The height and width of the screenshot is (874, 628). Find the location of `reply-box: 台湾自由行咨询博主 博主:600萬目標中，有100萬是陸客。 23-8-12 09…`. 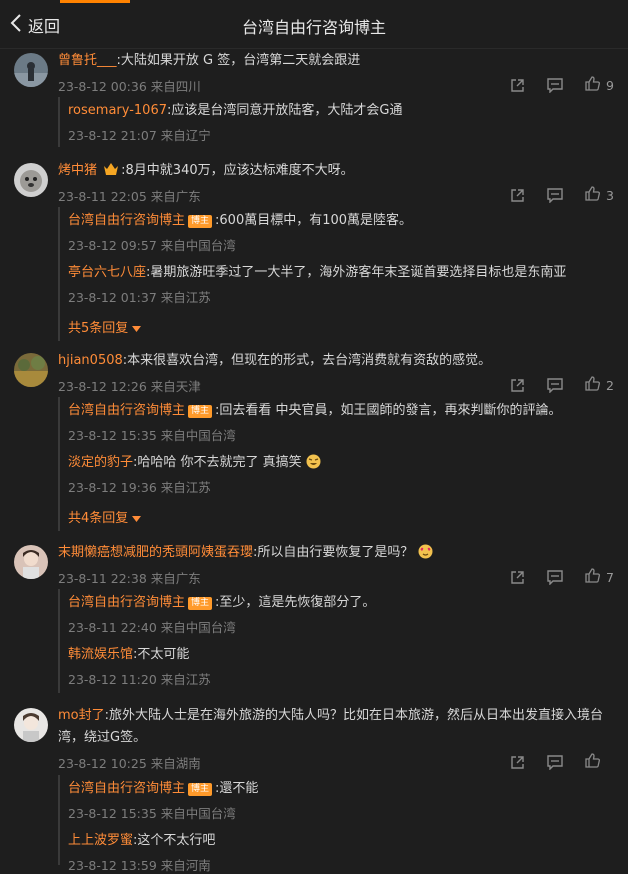

reply-box: 台湾自由行咨询博主 博主:600萬目標中，有100萬是陸客。 23-8-12 09… is located at coordinates (336, 274).